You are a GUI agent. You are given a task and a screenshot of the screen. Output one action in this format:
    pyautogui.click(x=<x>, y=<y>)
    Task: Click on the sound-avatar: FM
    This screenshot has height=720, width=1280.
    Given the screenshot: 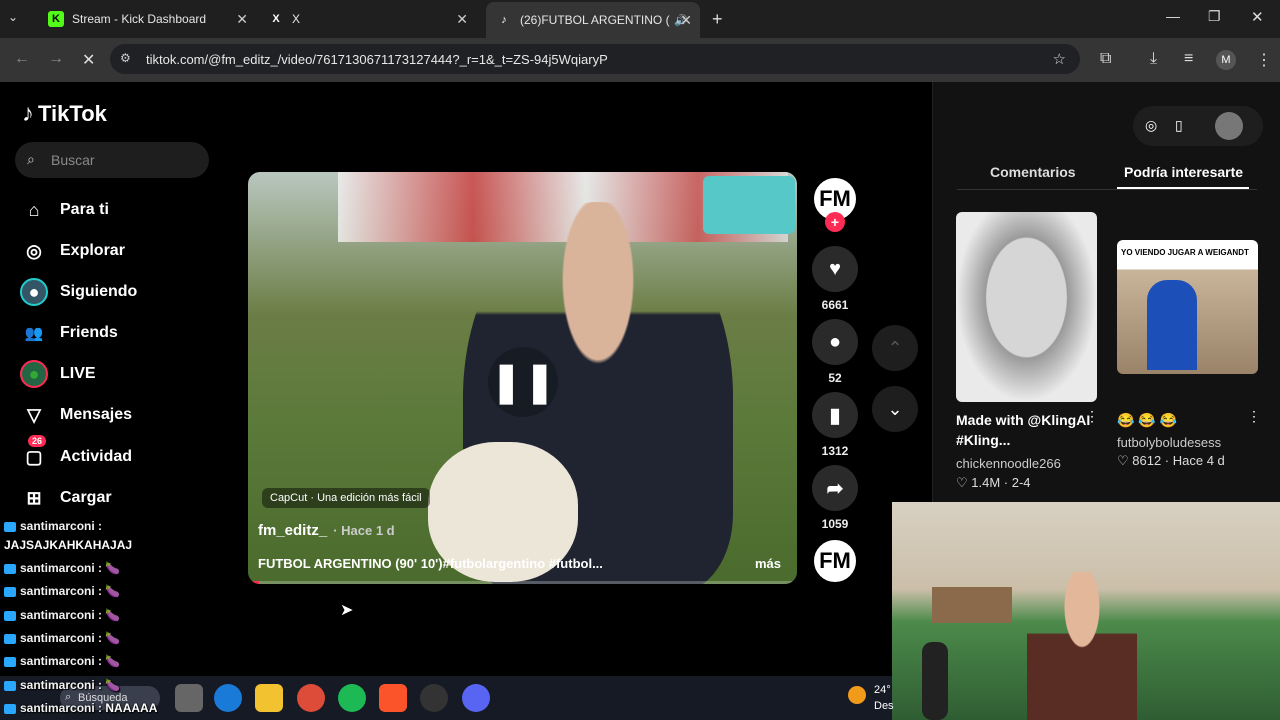 What is the action you would take?
    pyautogui.click(x=835, y=561)
    